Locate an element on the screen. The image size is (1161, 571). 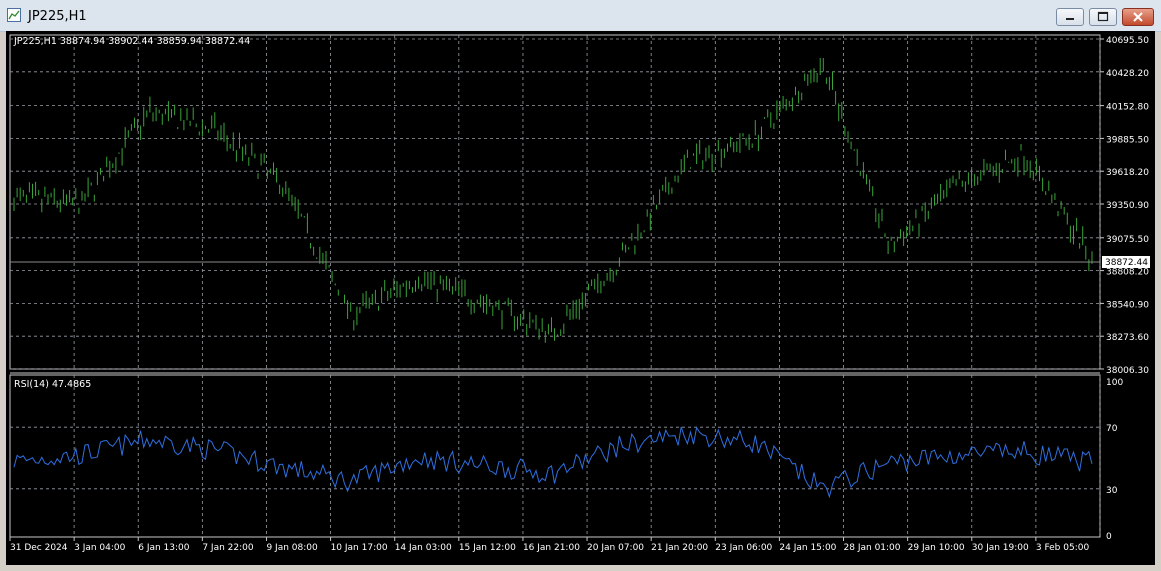
chart-window-icon is located at coordinates (14, 15).